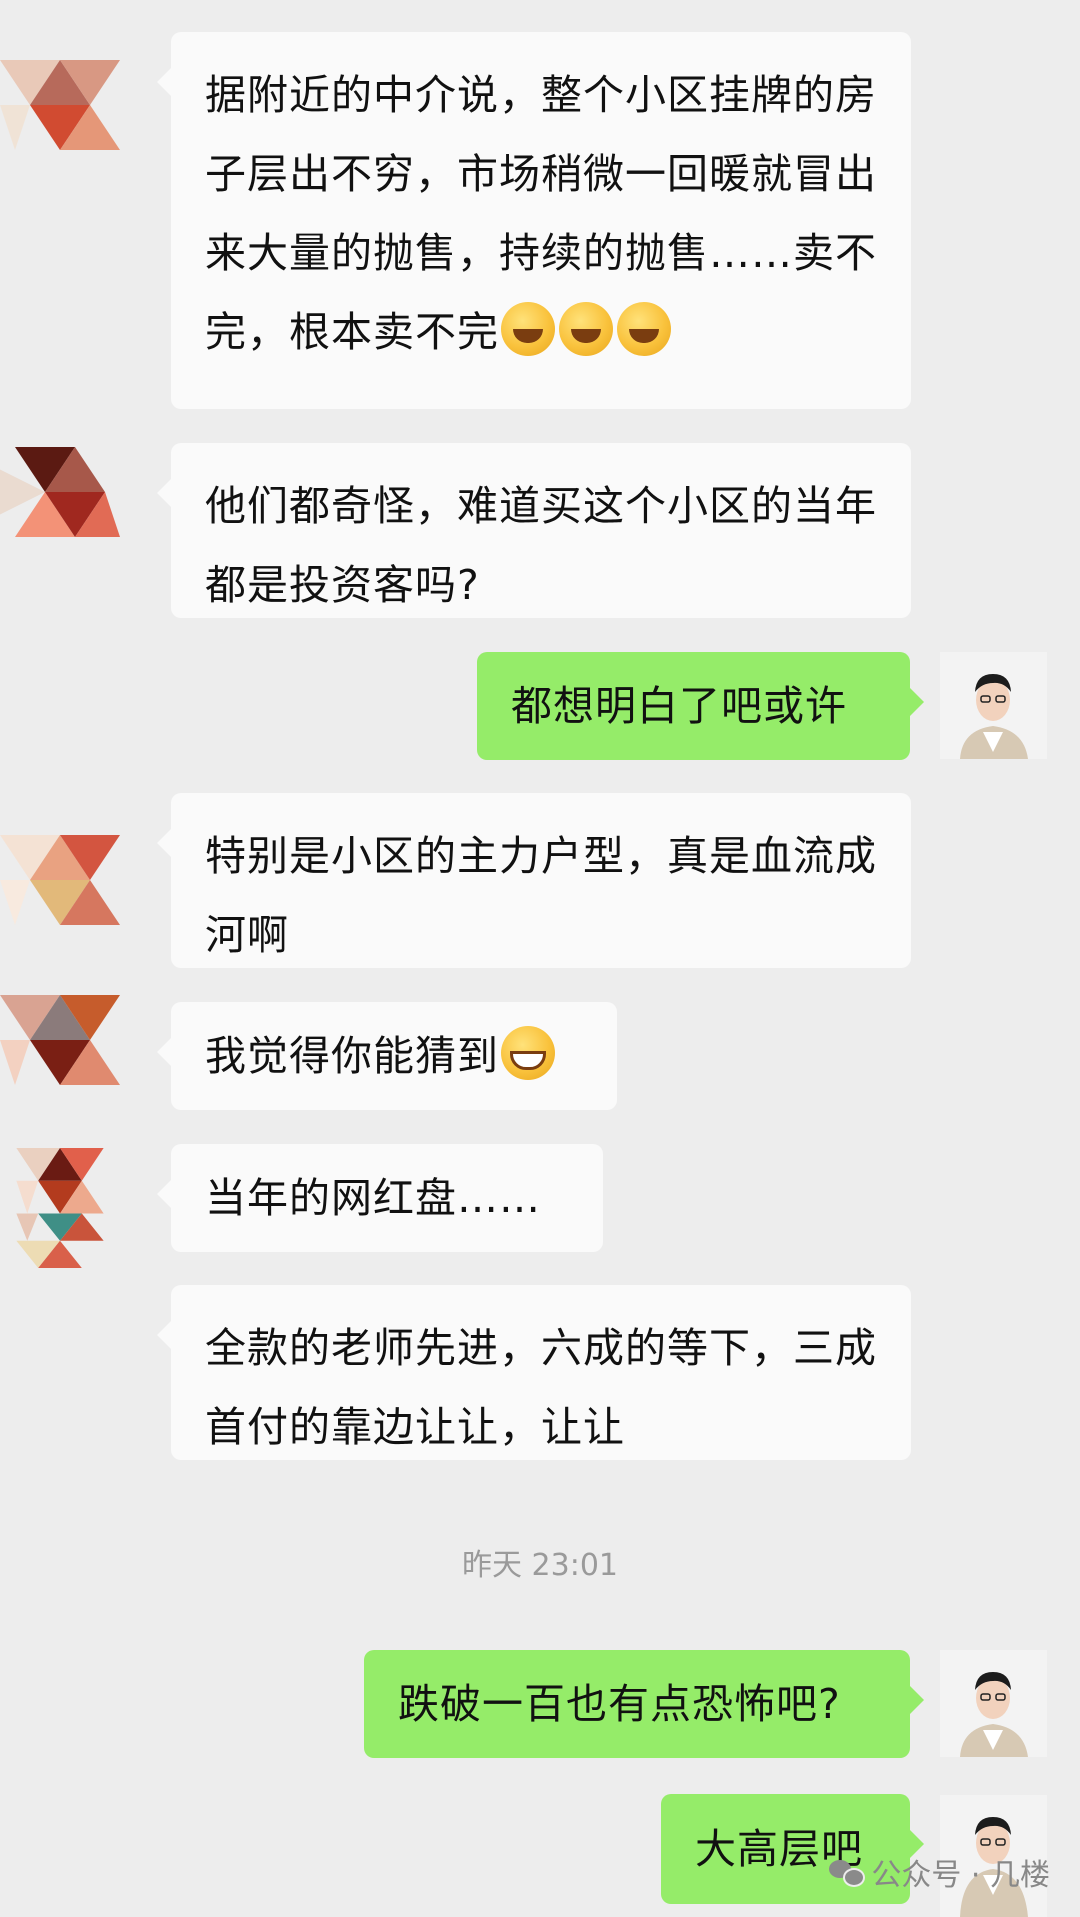 This screenshot has height=1917, width=1080. I want to click on timestamp: 昨天 23:01, so click(540, 1565).